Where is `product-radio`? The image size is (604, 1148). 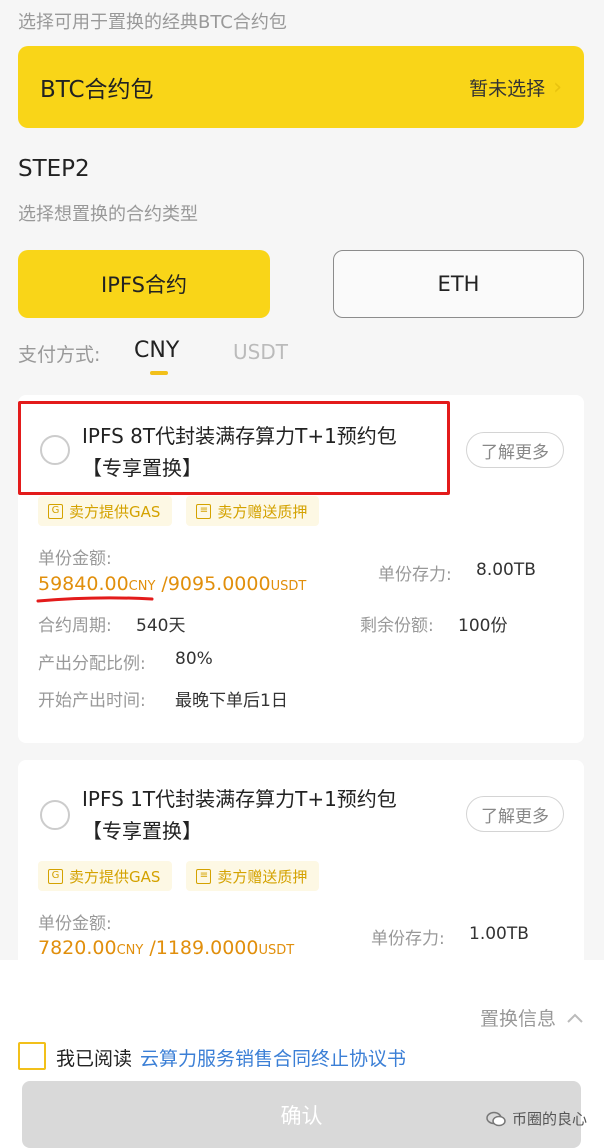 product-radio is located at coordinates (55, 815).